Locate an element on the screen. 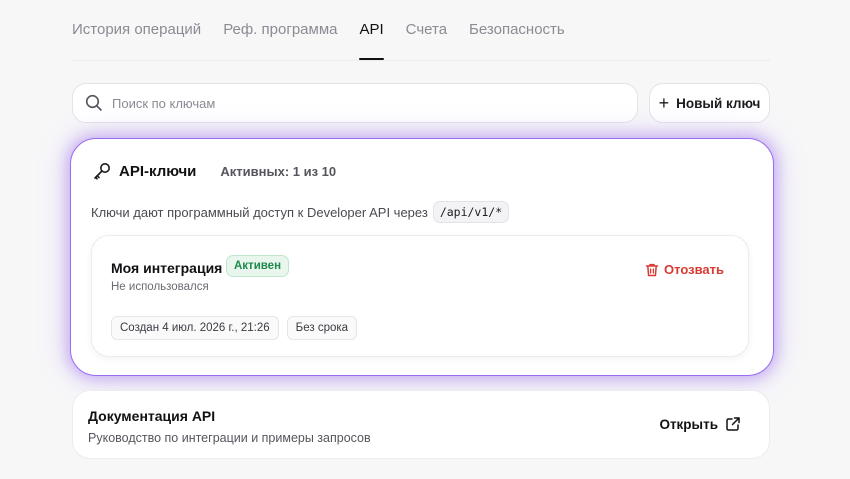 The width and height of the screenshot is (850, 479). created-date-chip: Создан 4 июл. 2026 г., 21:26 is located at coordinates (195, 328).